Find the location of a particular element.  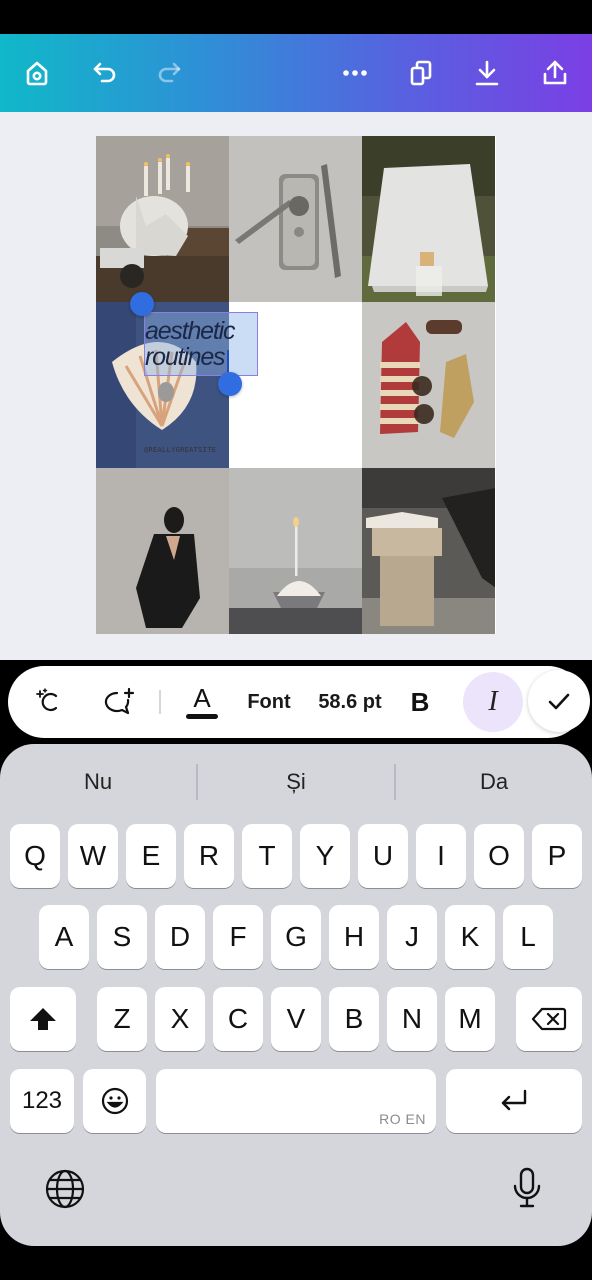

photo-candles-gift is located at coordinates (162, 219).